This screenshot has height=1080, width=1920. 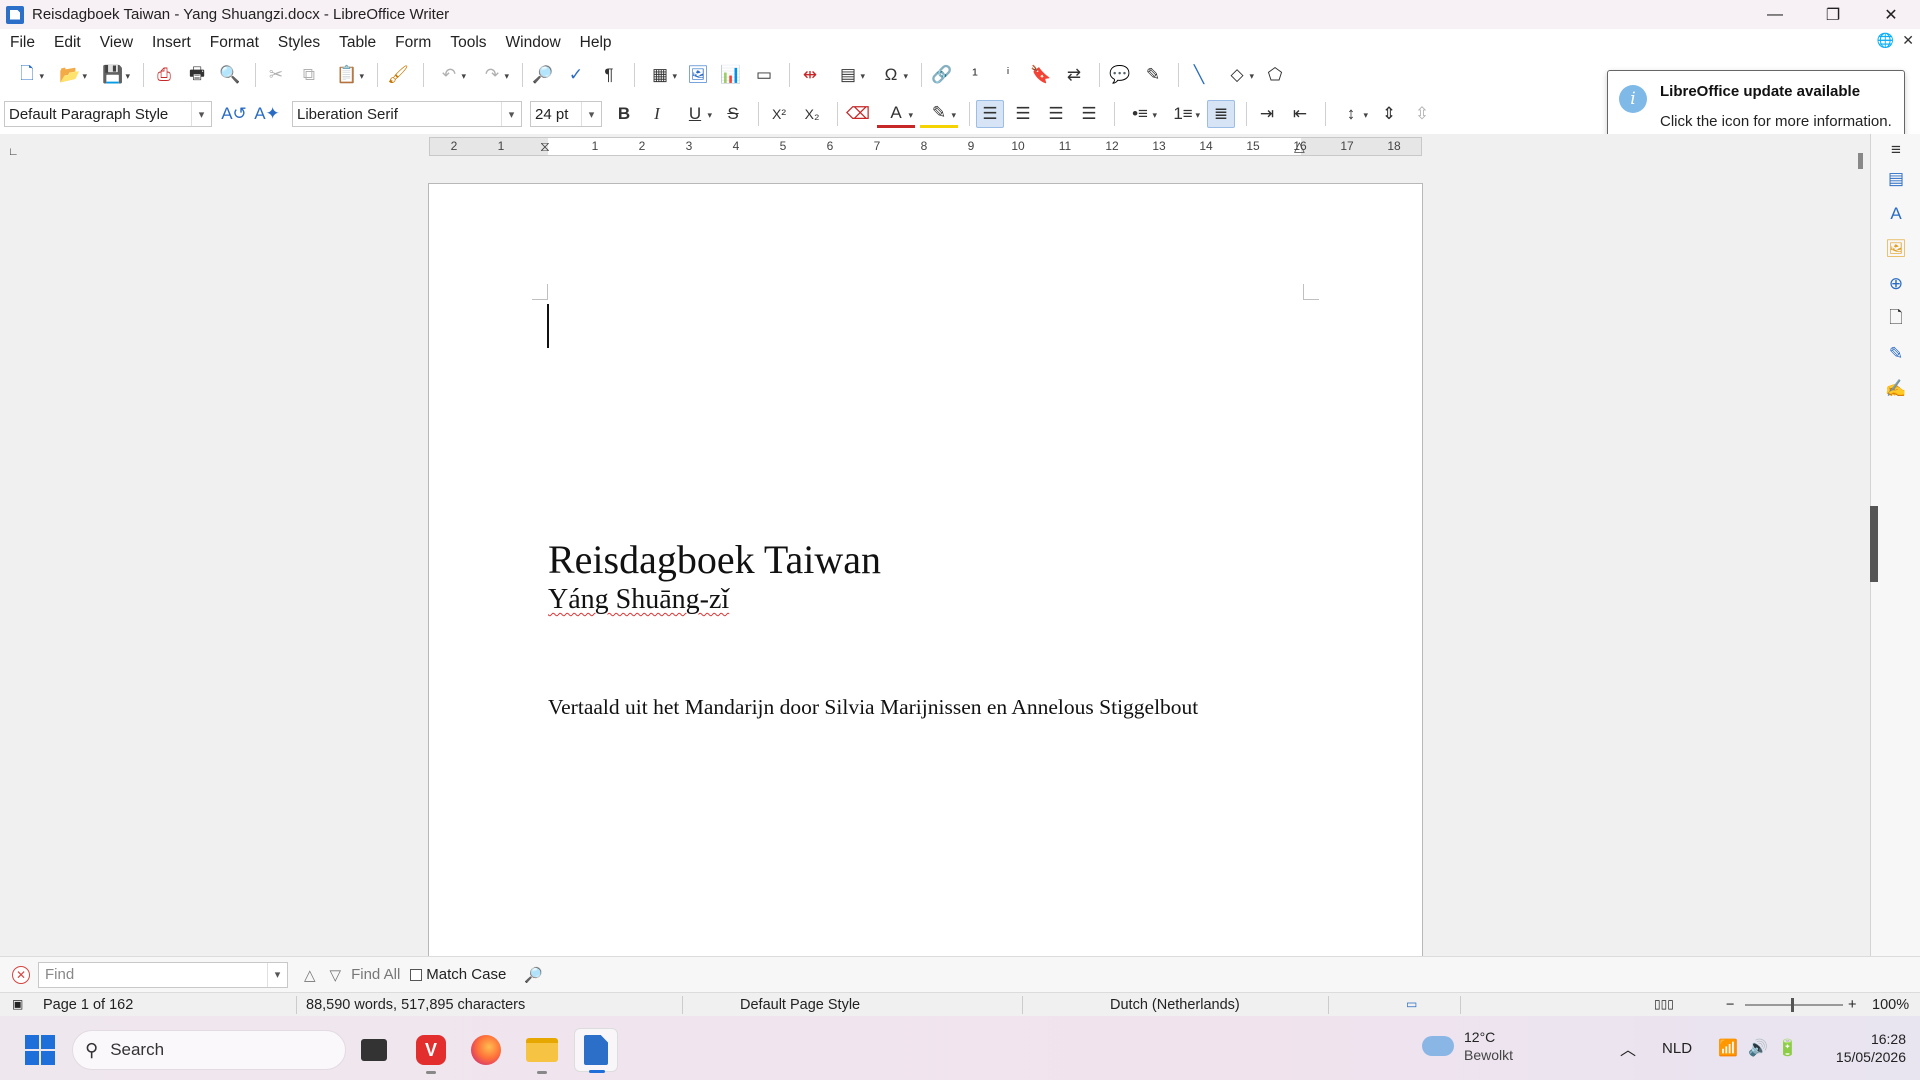 I want to click on vivaldi-icon: V, so click(x=431, y=1051).